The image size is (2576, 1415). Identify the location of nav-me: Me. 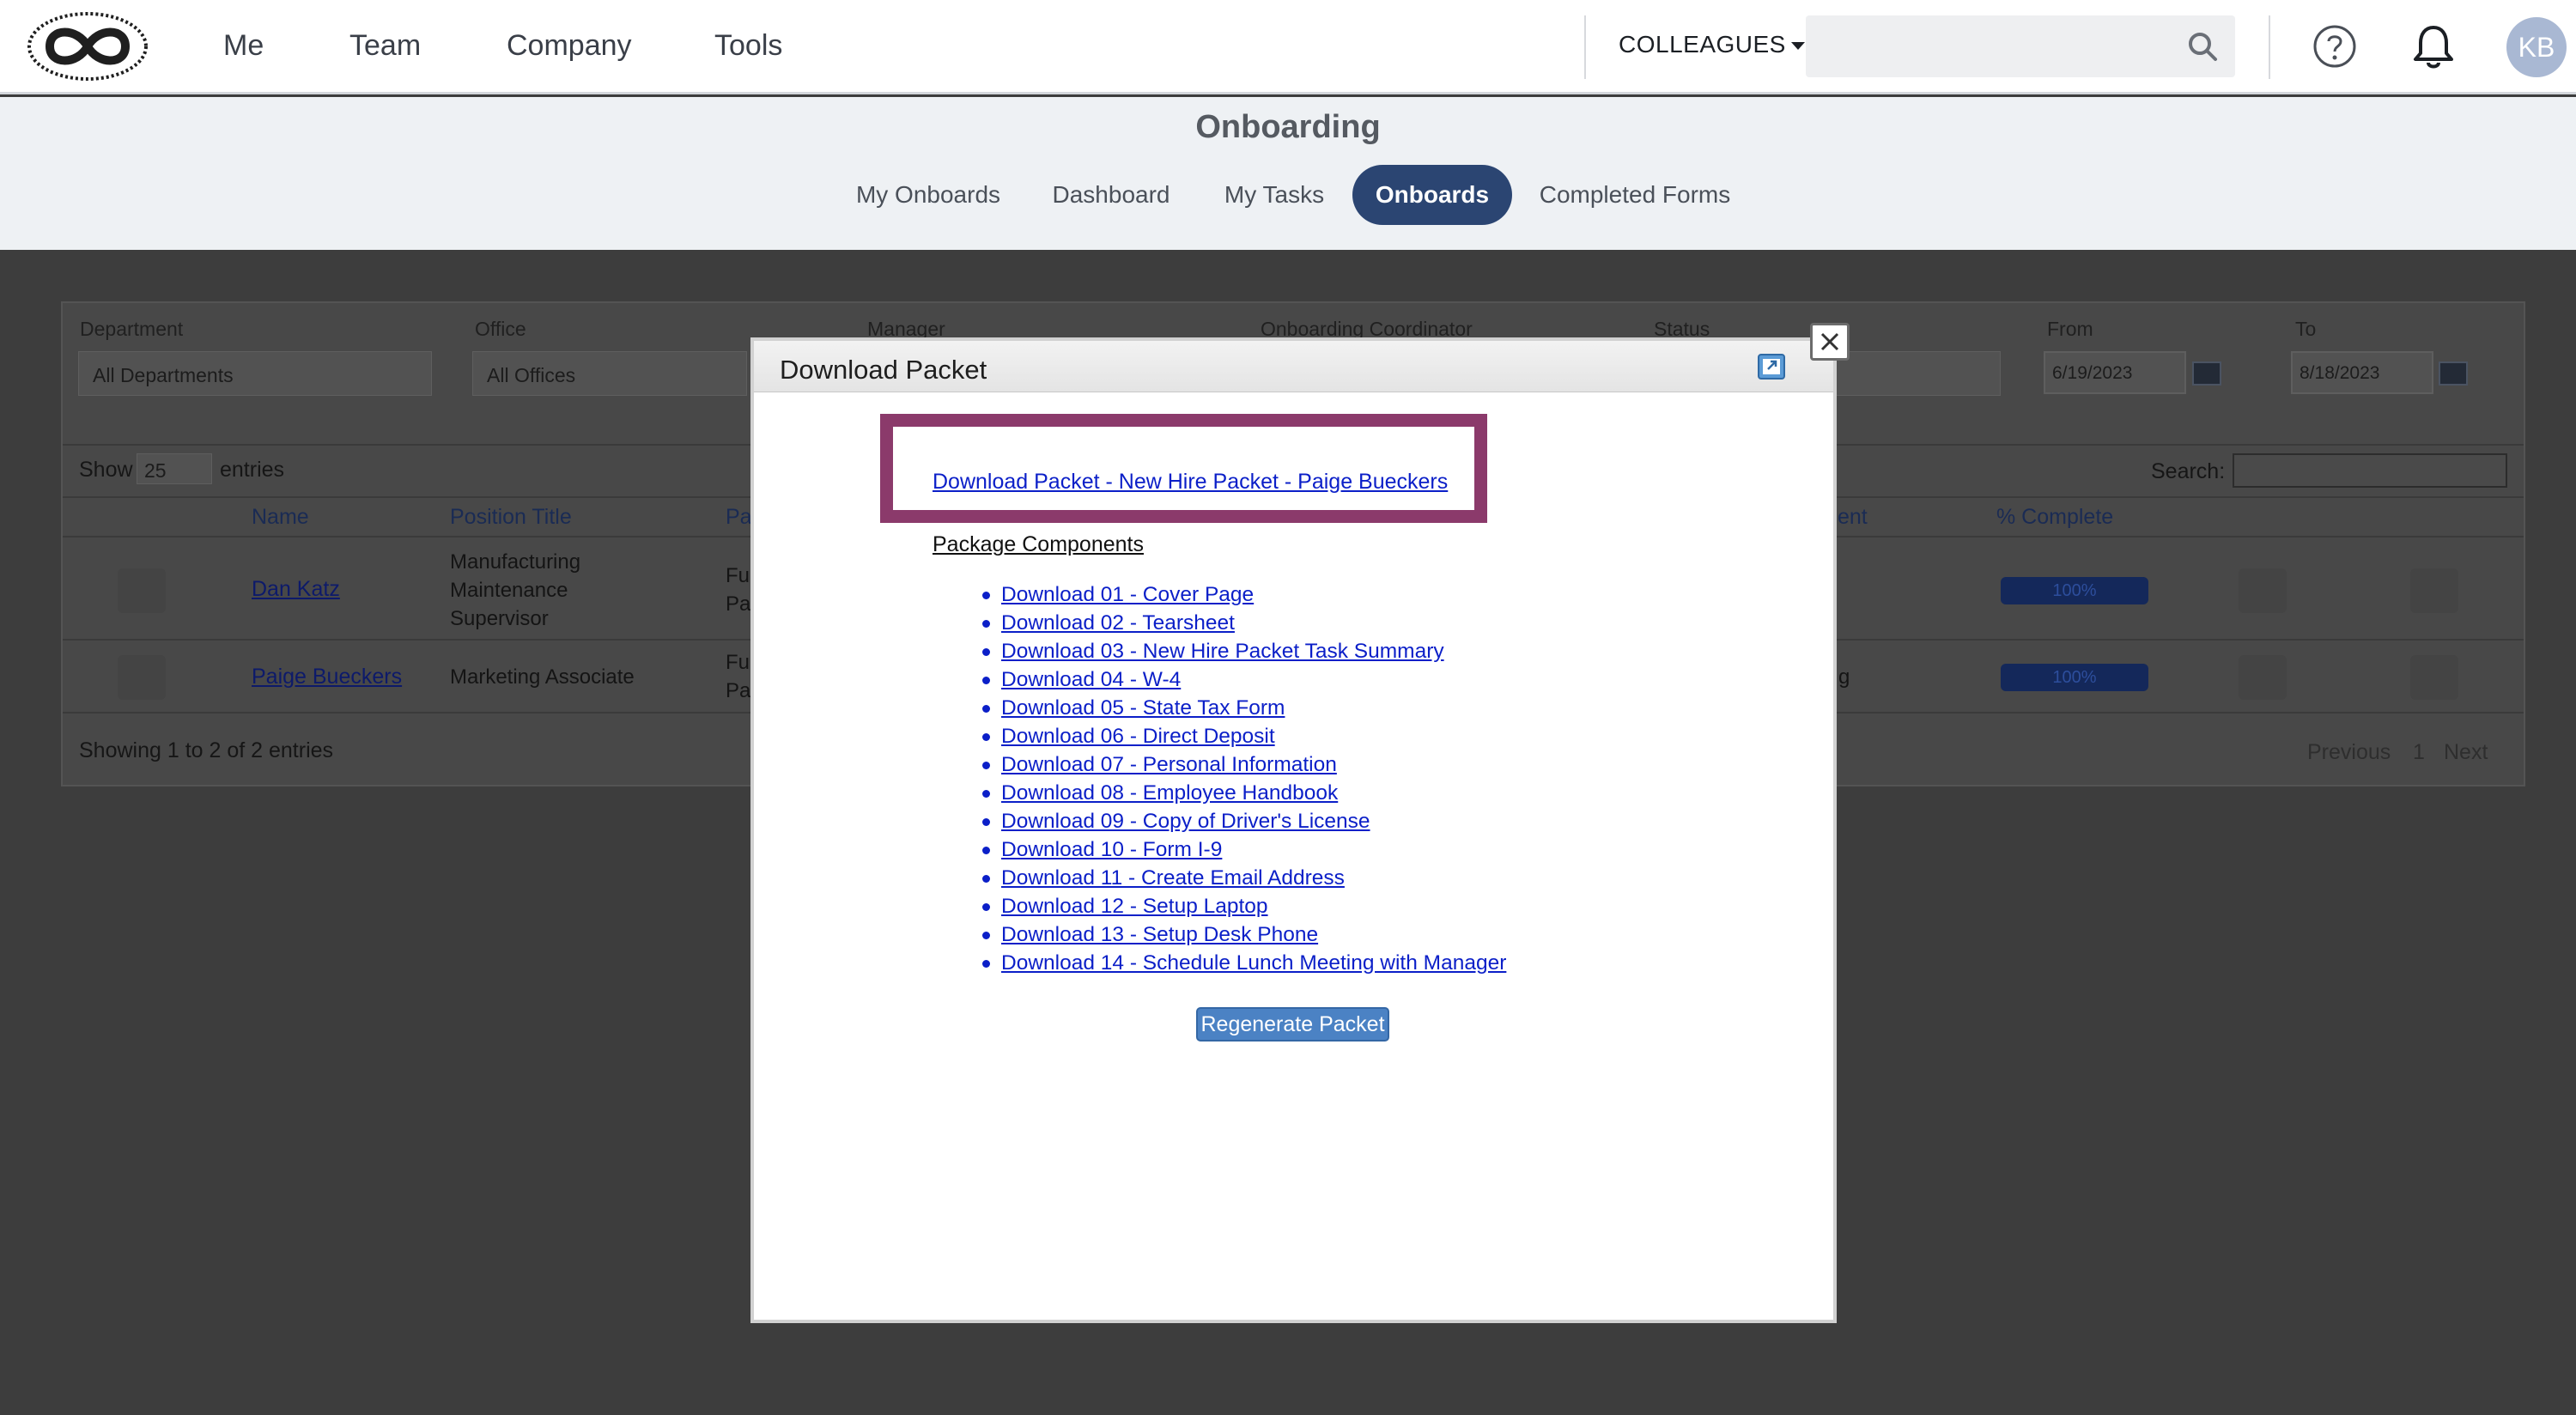
(243, 46).